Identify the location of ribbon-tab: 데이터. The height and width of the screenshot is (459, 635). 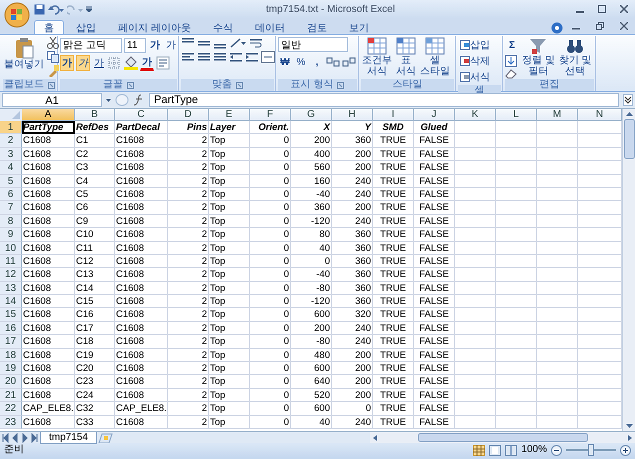
(269, 27).